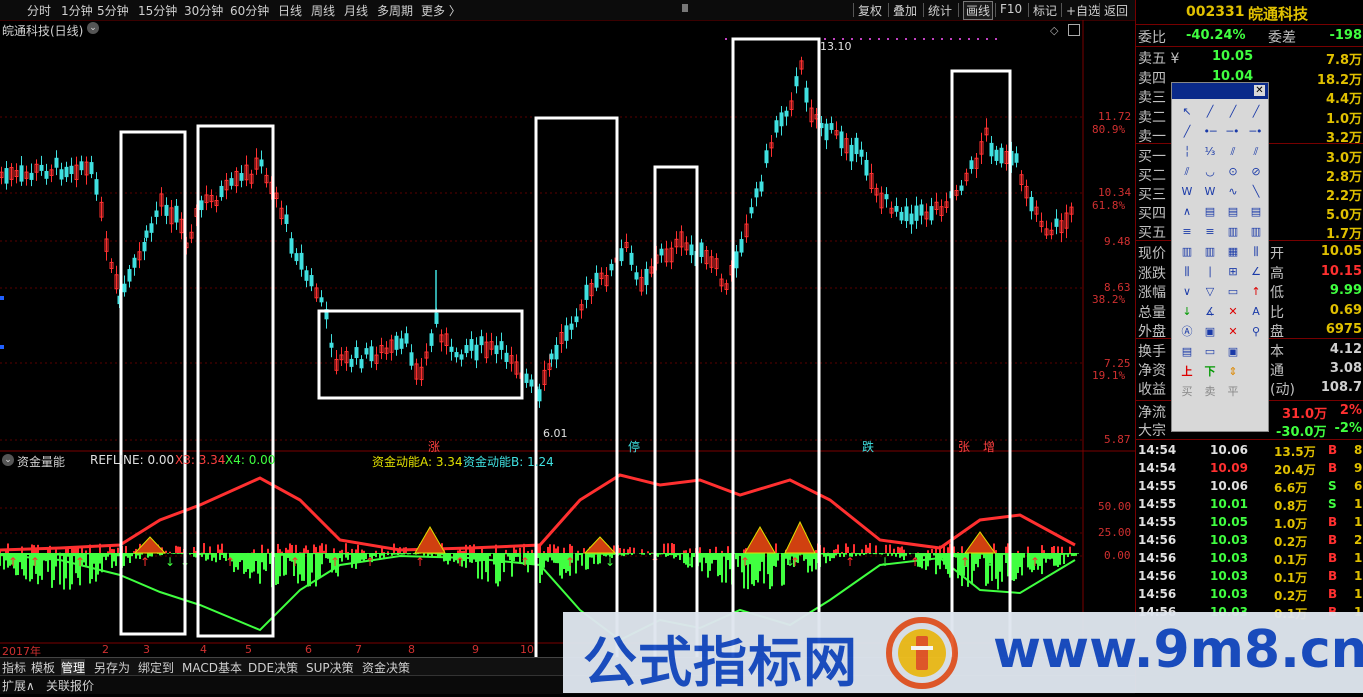 The height and width of the screenshot is (697, 1363). Describe the element at coordinates (39, 10) in the screenshot. I see `menu-item-0: 分时` at that location.